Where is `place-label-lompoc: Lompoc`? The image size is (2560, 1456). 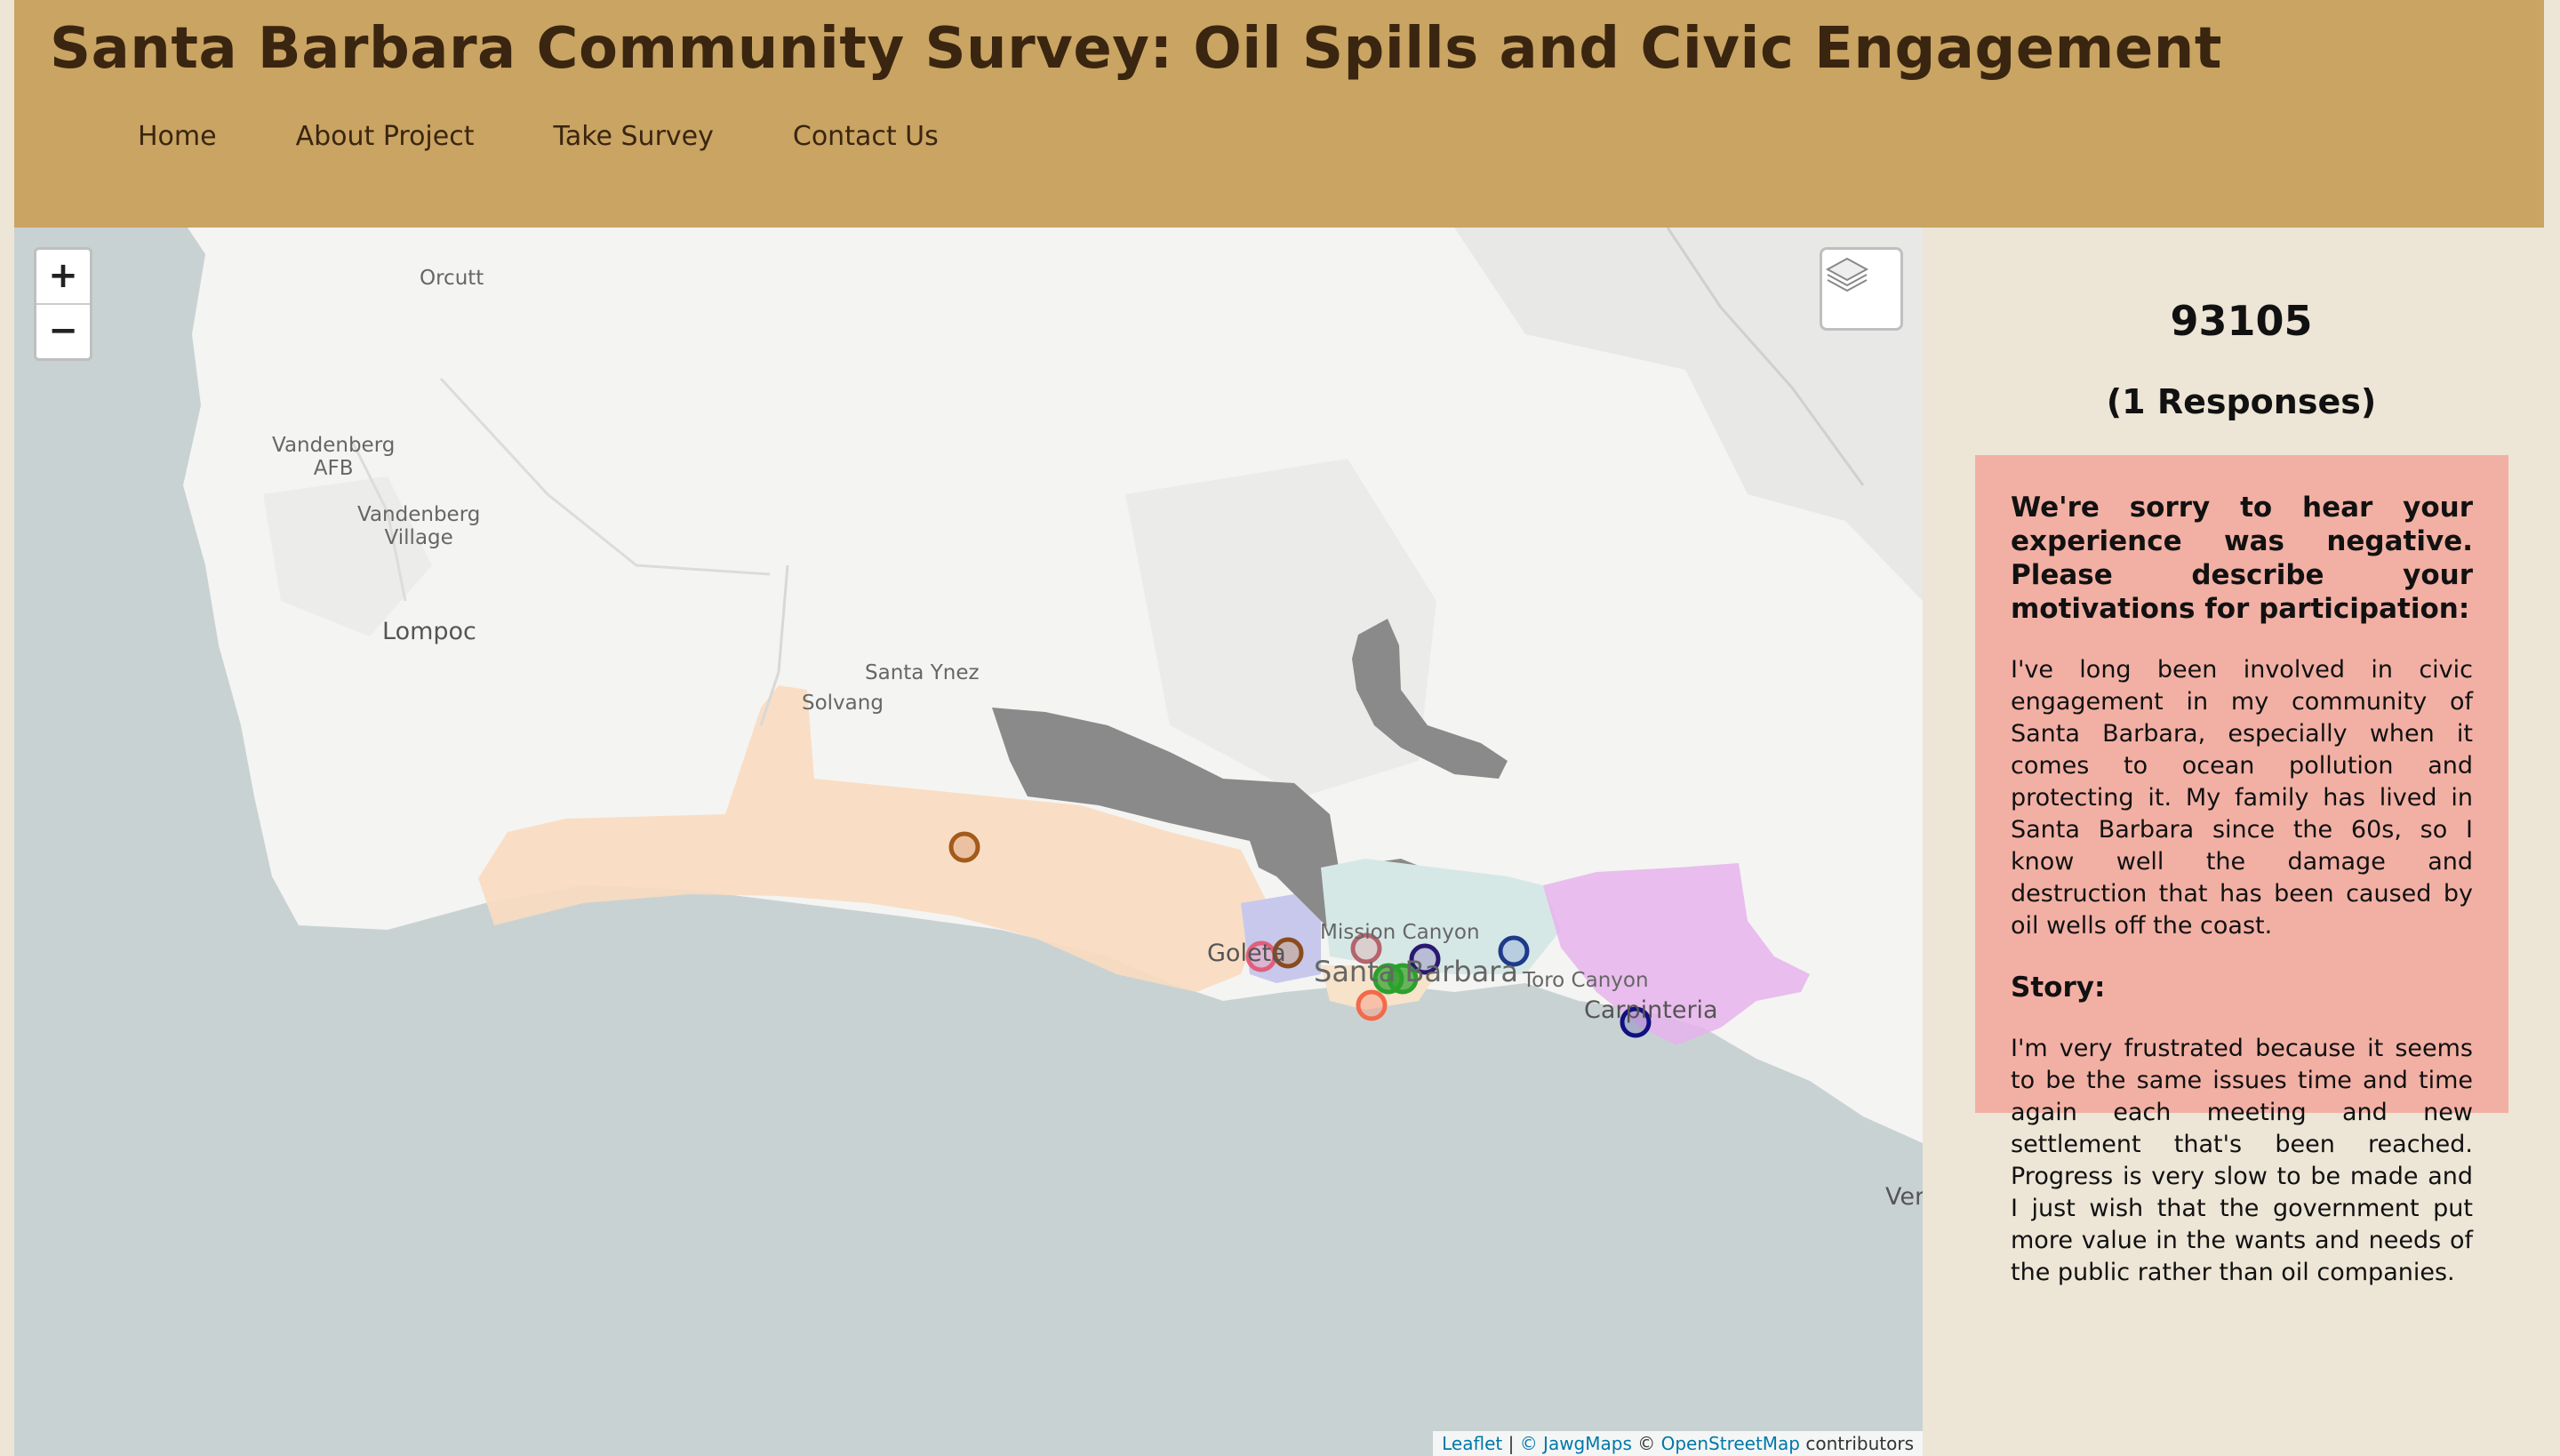
place-label-lompoc: Lompoc is located at coordinates (429, 631).